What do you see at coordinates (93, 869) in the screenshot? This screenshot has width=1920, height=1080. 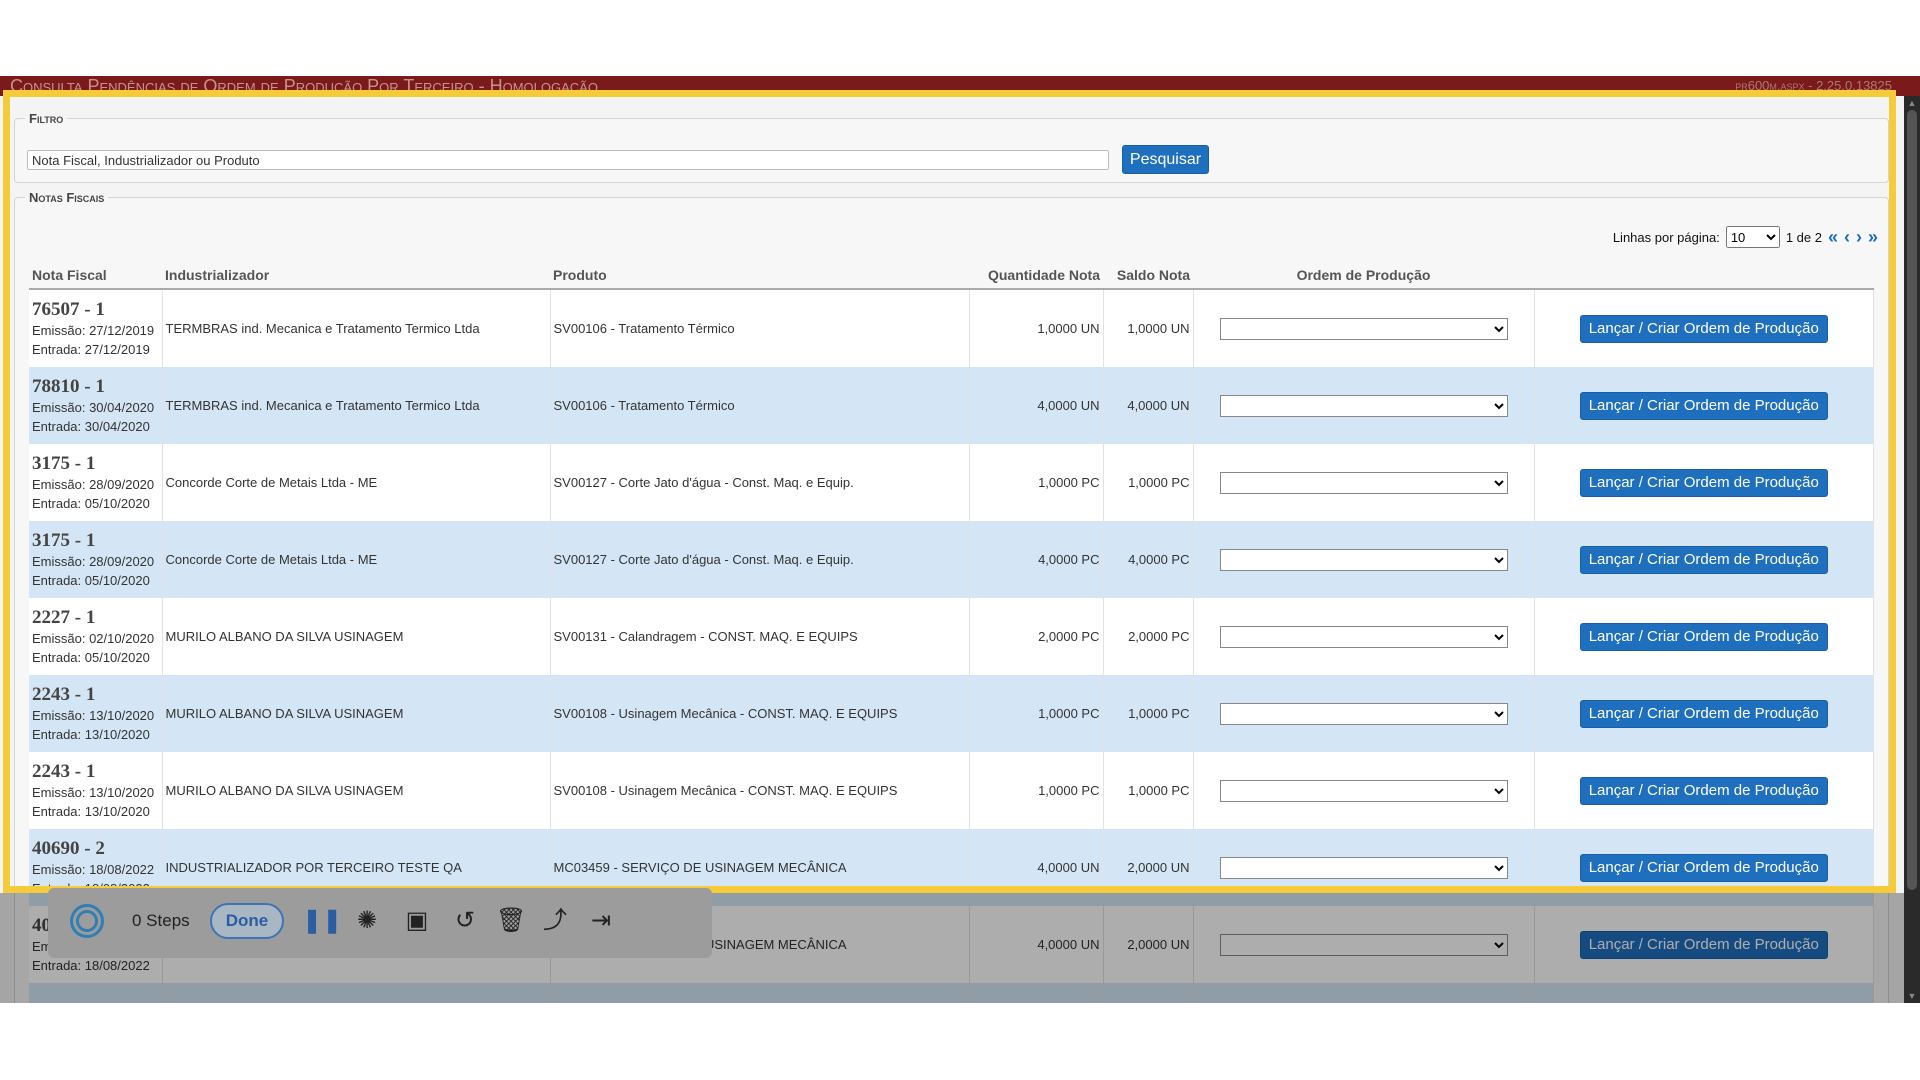 I see `emissao-date: Emissão: 18/08/2022` at bounding box center [93, 869].